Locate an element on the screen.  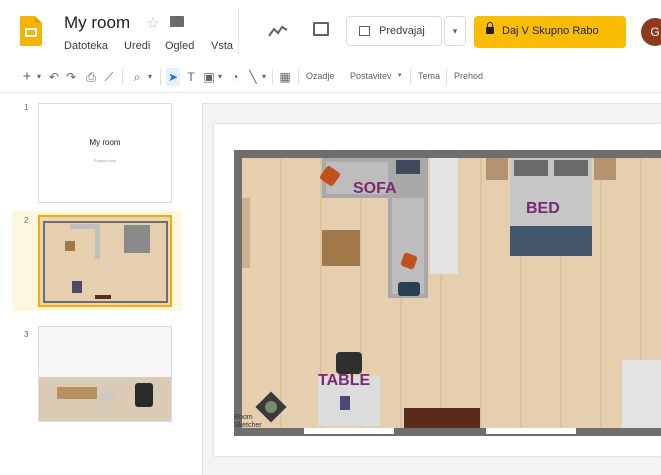
layout-dropdown-icon: ▾ is located at coordinates (400, 75).